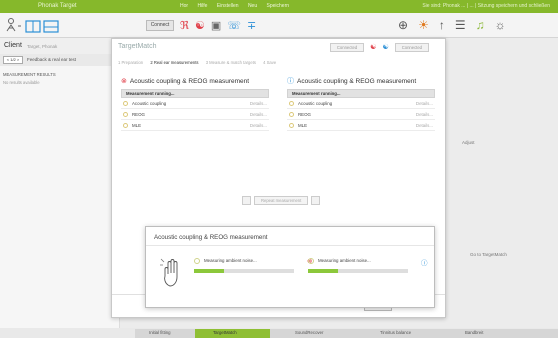 The height and width of the screenshot is (338, 558). What do you see at coordinates (403, 25) in the screenshot?
I see `target-icon: ⊕` at bounding box center [403, 25].